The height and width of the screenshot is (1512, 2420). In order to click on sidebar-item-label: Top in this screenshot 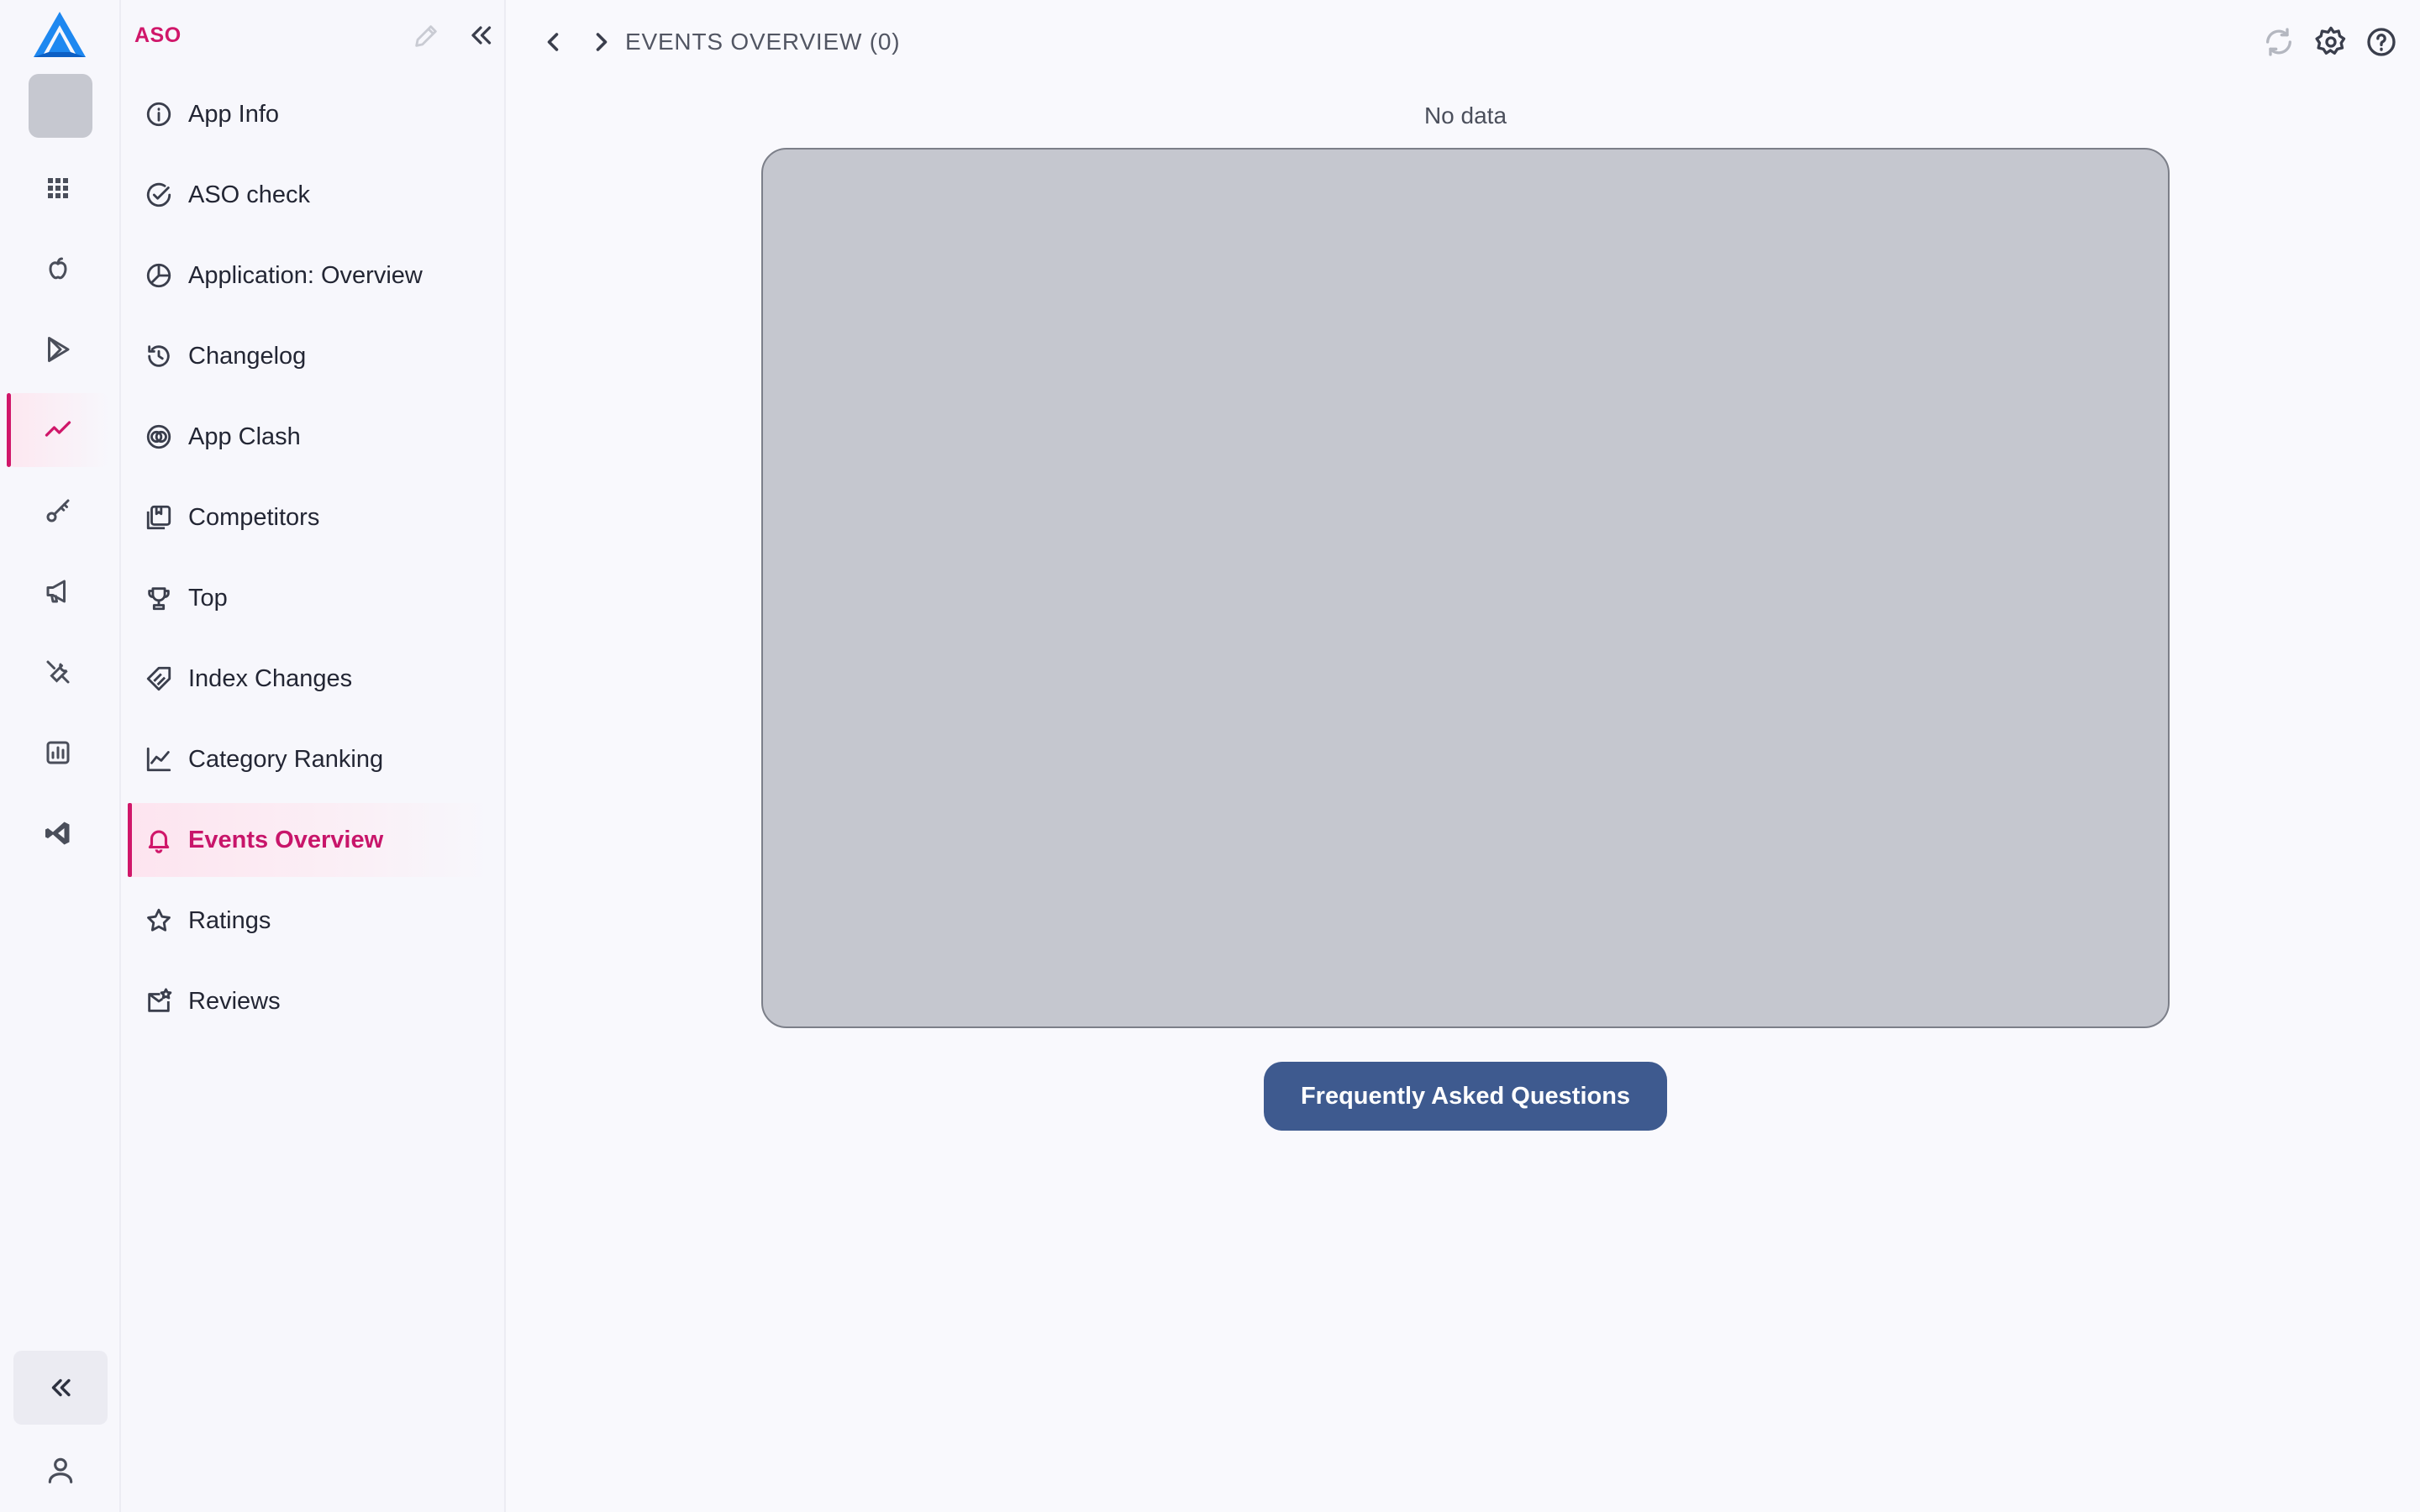, I will do `click(208, 598)`.